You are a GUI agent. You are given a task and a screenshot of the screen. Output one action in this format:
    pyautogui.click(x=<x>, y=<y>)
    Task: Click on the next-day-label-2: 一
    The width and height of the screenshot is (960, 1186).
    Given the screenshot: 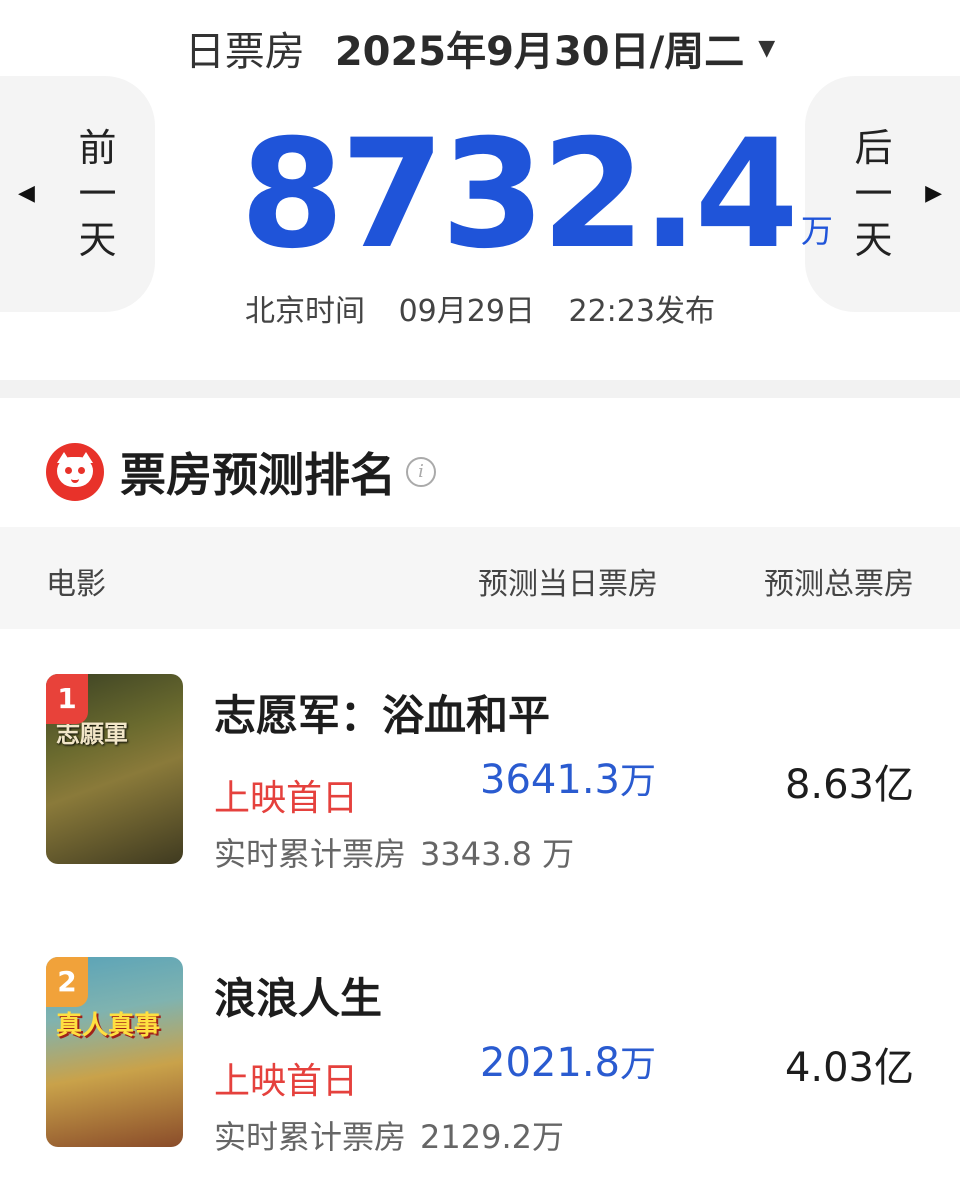 What is the action you would take?
    pyautogui.click(x=873, y=194)
    